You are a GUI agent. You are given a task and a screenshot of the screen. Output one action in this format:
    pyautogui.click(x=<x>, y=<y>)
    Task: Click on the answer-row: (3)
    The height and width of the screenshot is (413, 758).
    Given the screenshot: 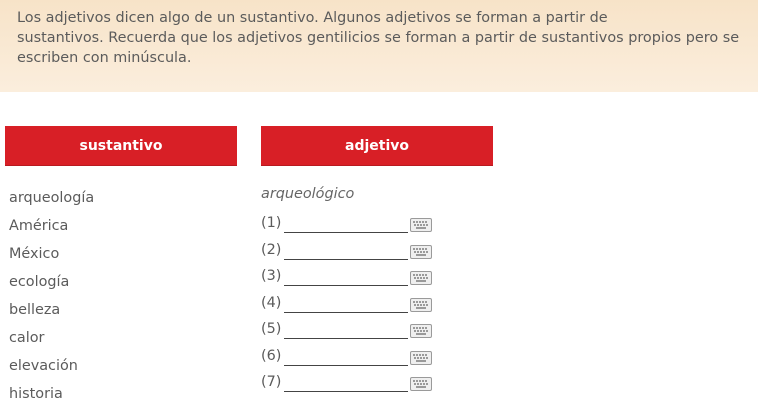 What is the action you would take?
    pyautogui.click(x=346, y=279)
    